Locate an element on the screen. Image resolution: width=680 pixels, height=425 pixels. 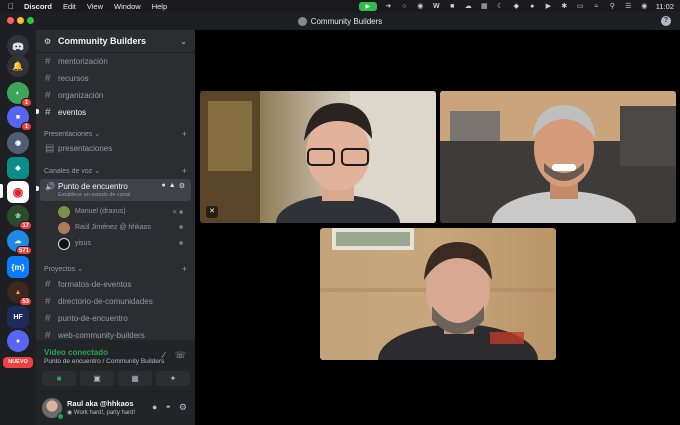
server-icon-2: ■ 1 is located at coordinates (19, 118).